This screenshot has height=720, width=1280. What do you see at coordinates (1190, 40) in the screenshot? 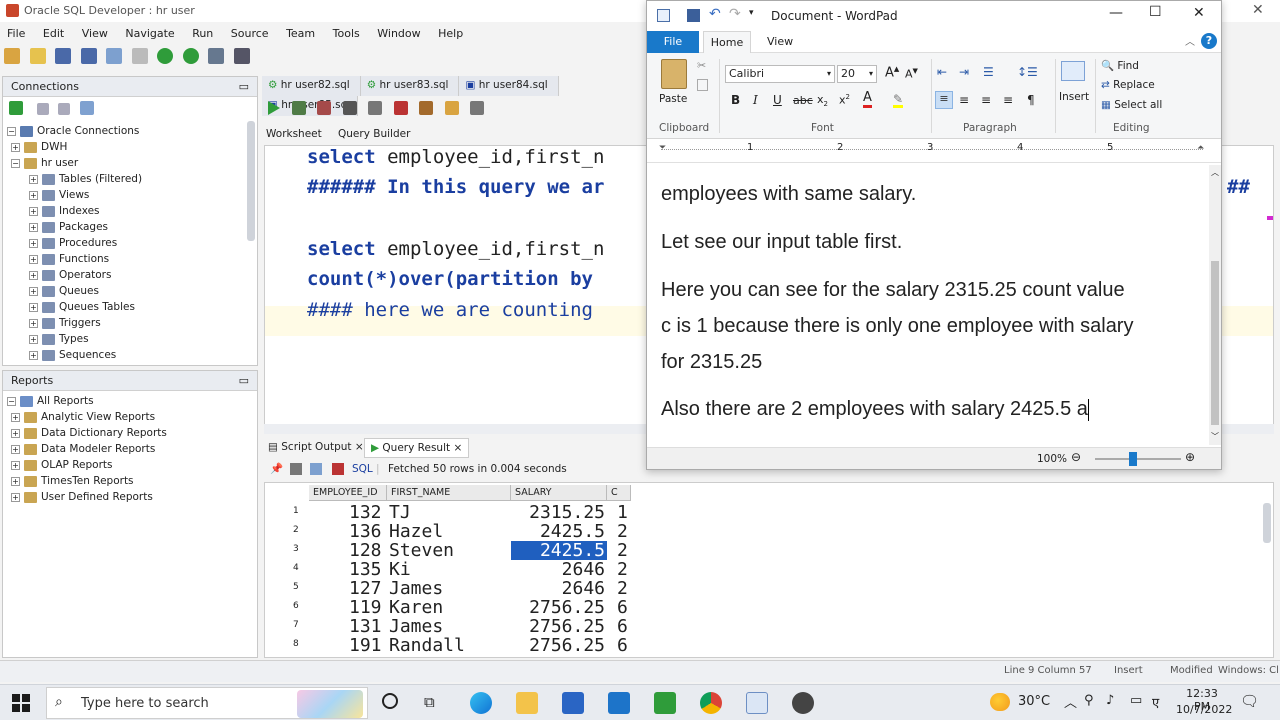
I see `collapse-ribbon-icon: ︿` at bounding box center [1190, 40].